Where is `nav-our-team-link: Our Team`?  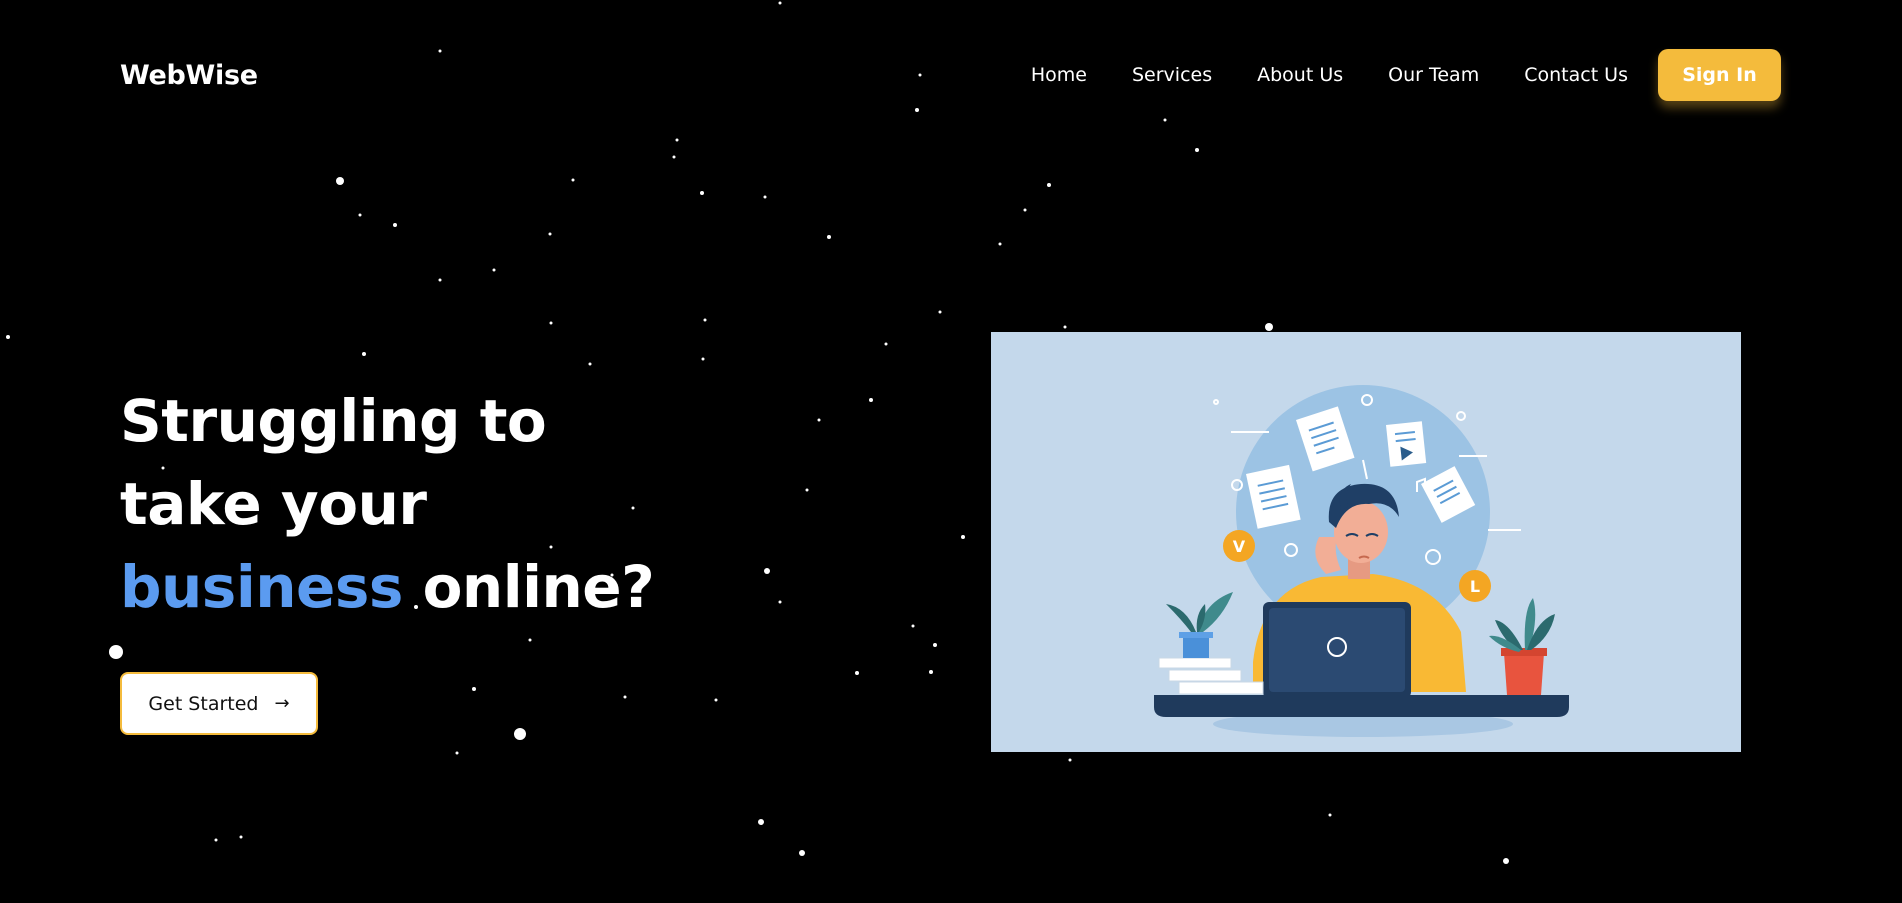
nav-our-team-link: Our Team is located at coordinates (1433, 75).